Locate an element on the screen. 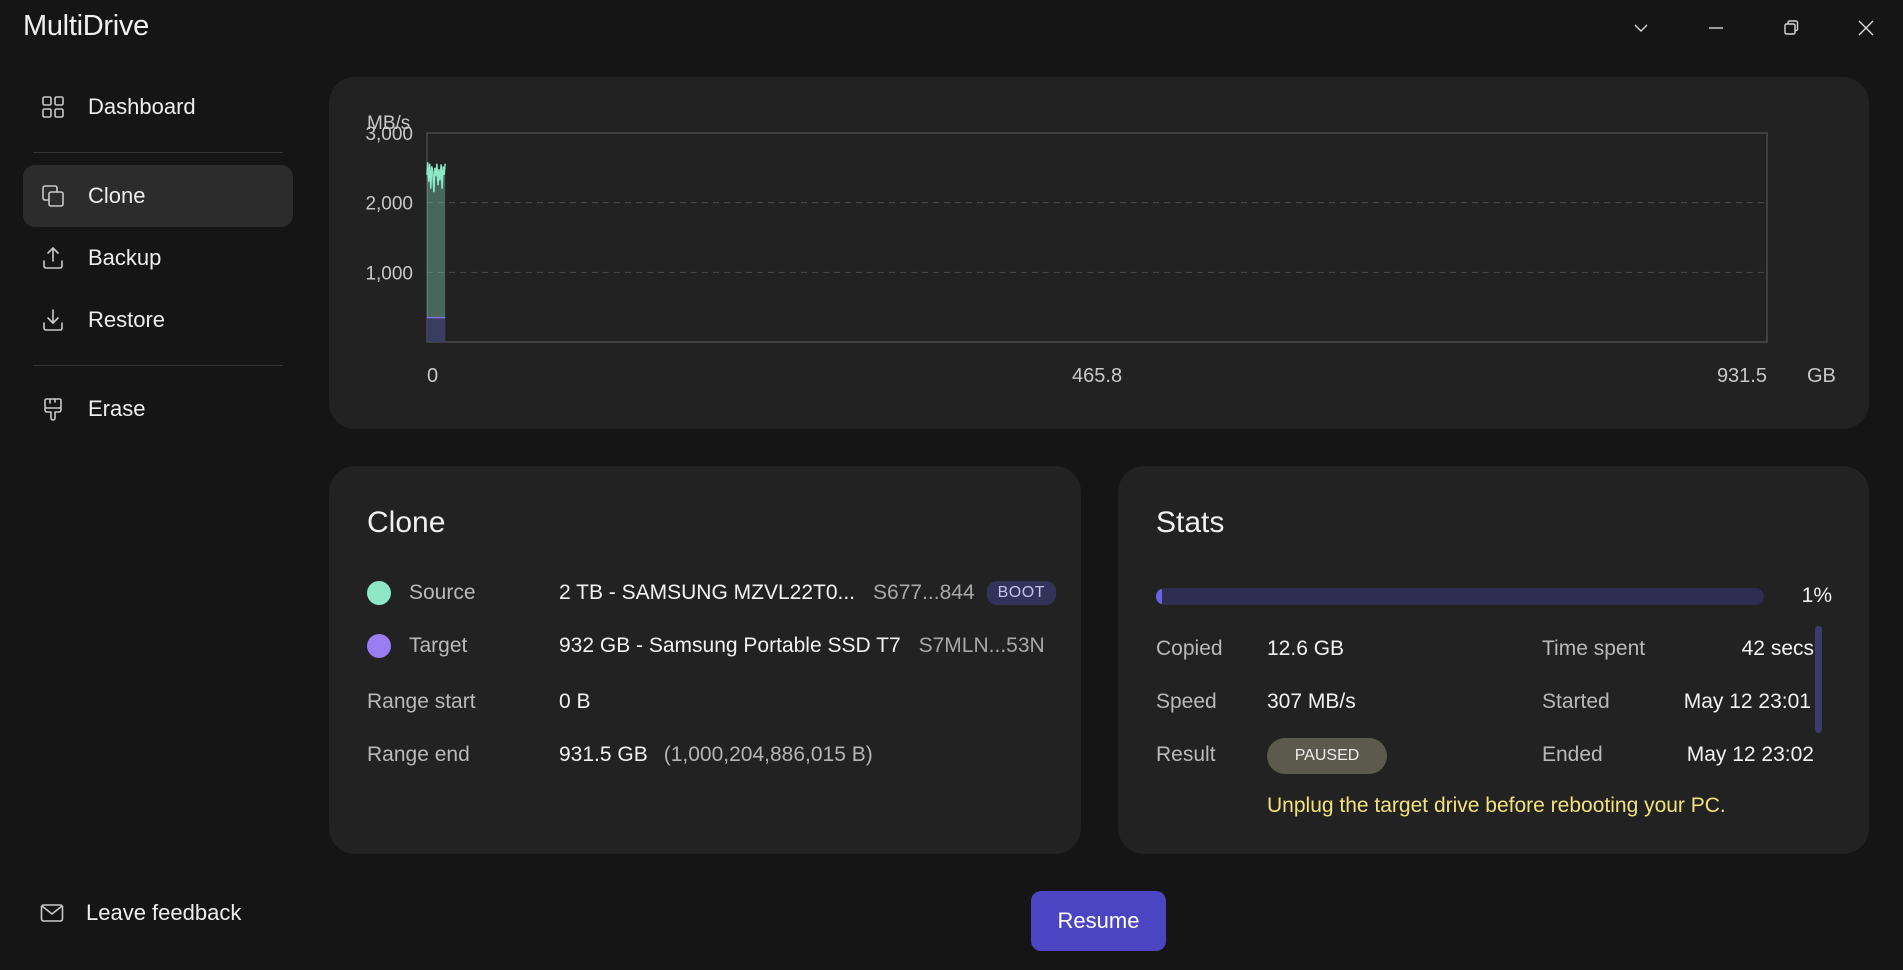 The width and height of the screenshot is (1903, 970). range-end-bytes: (1,000,204,886,015 B) is located at coordinates (768, 754).